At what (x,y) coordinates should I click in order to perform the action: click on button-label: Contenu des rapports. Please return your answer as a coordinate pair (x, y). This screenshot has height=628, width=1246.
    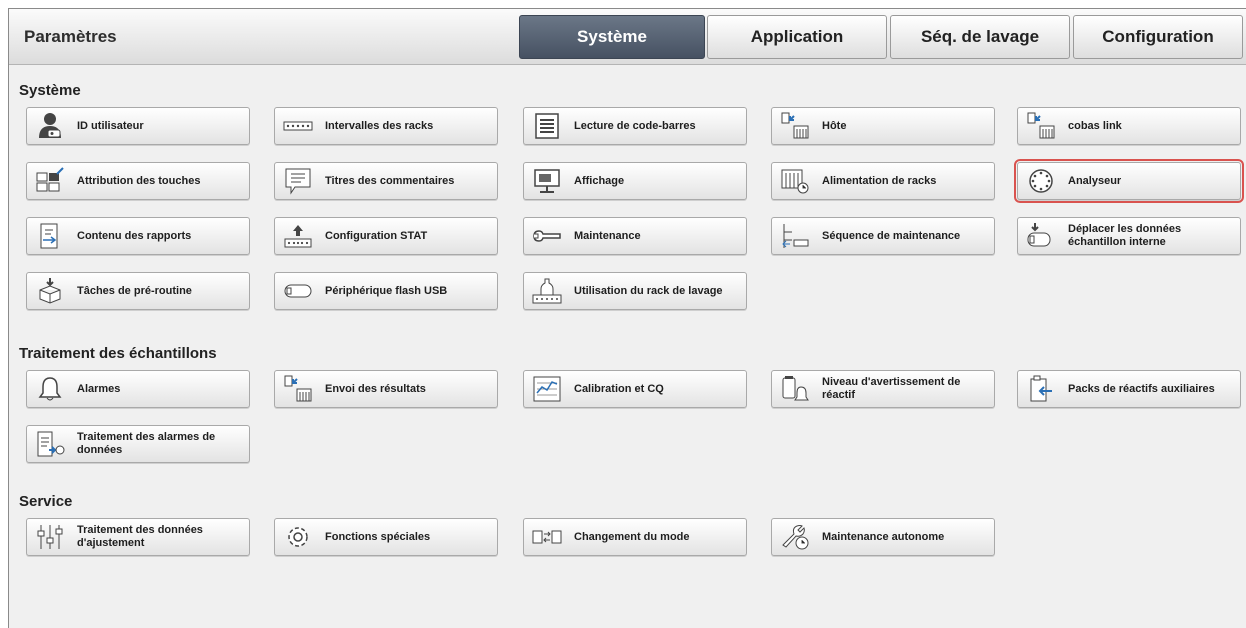
    Looking at the image, I should click on (134, 235).